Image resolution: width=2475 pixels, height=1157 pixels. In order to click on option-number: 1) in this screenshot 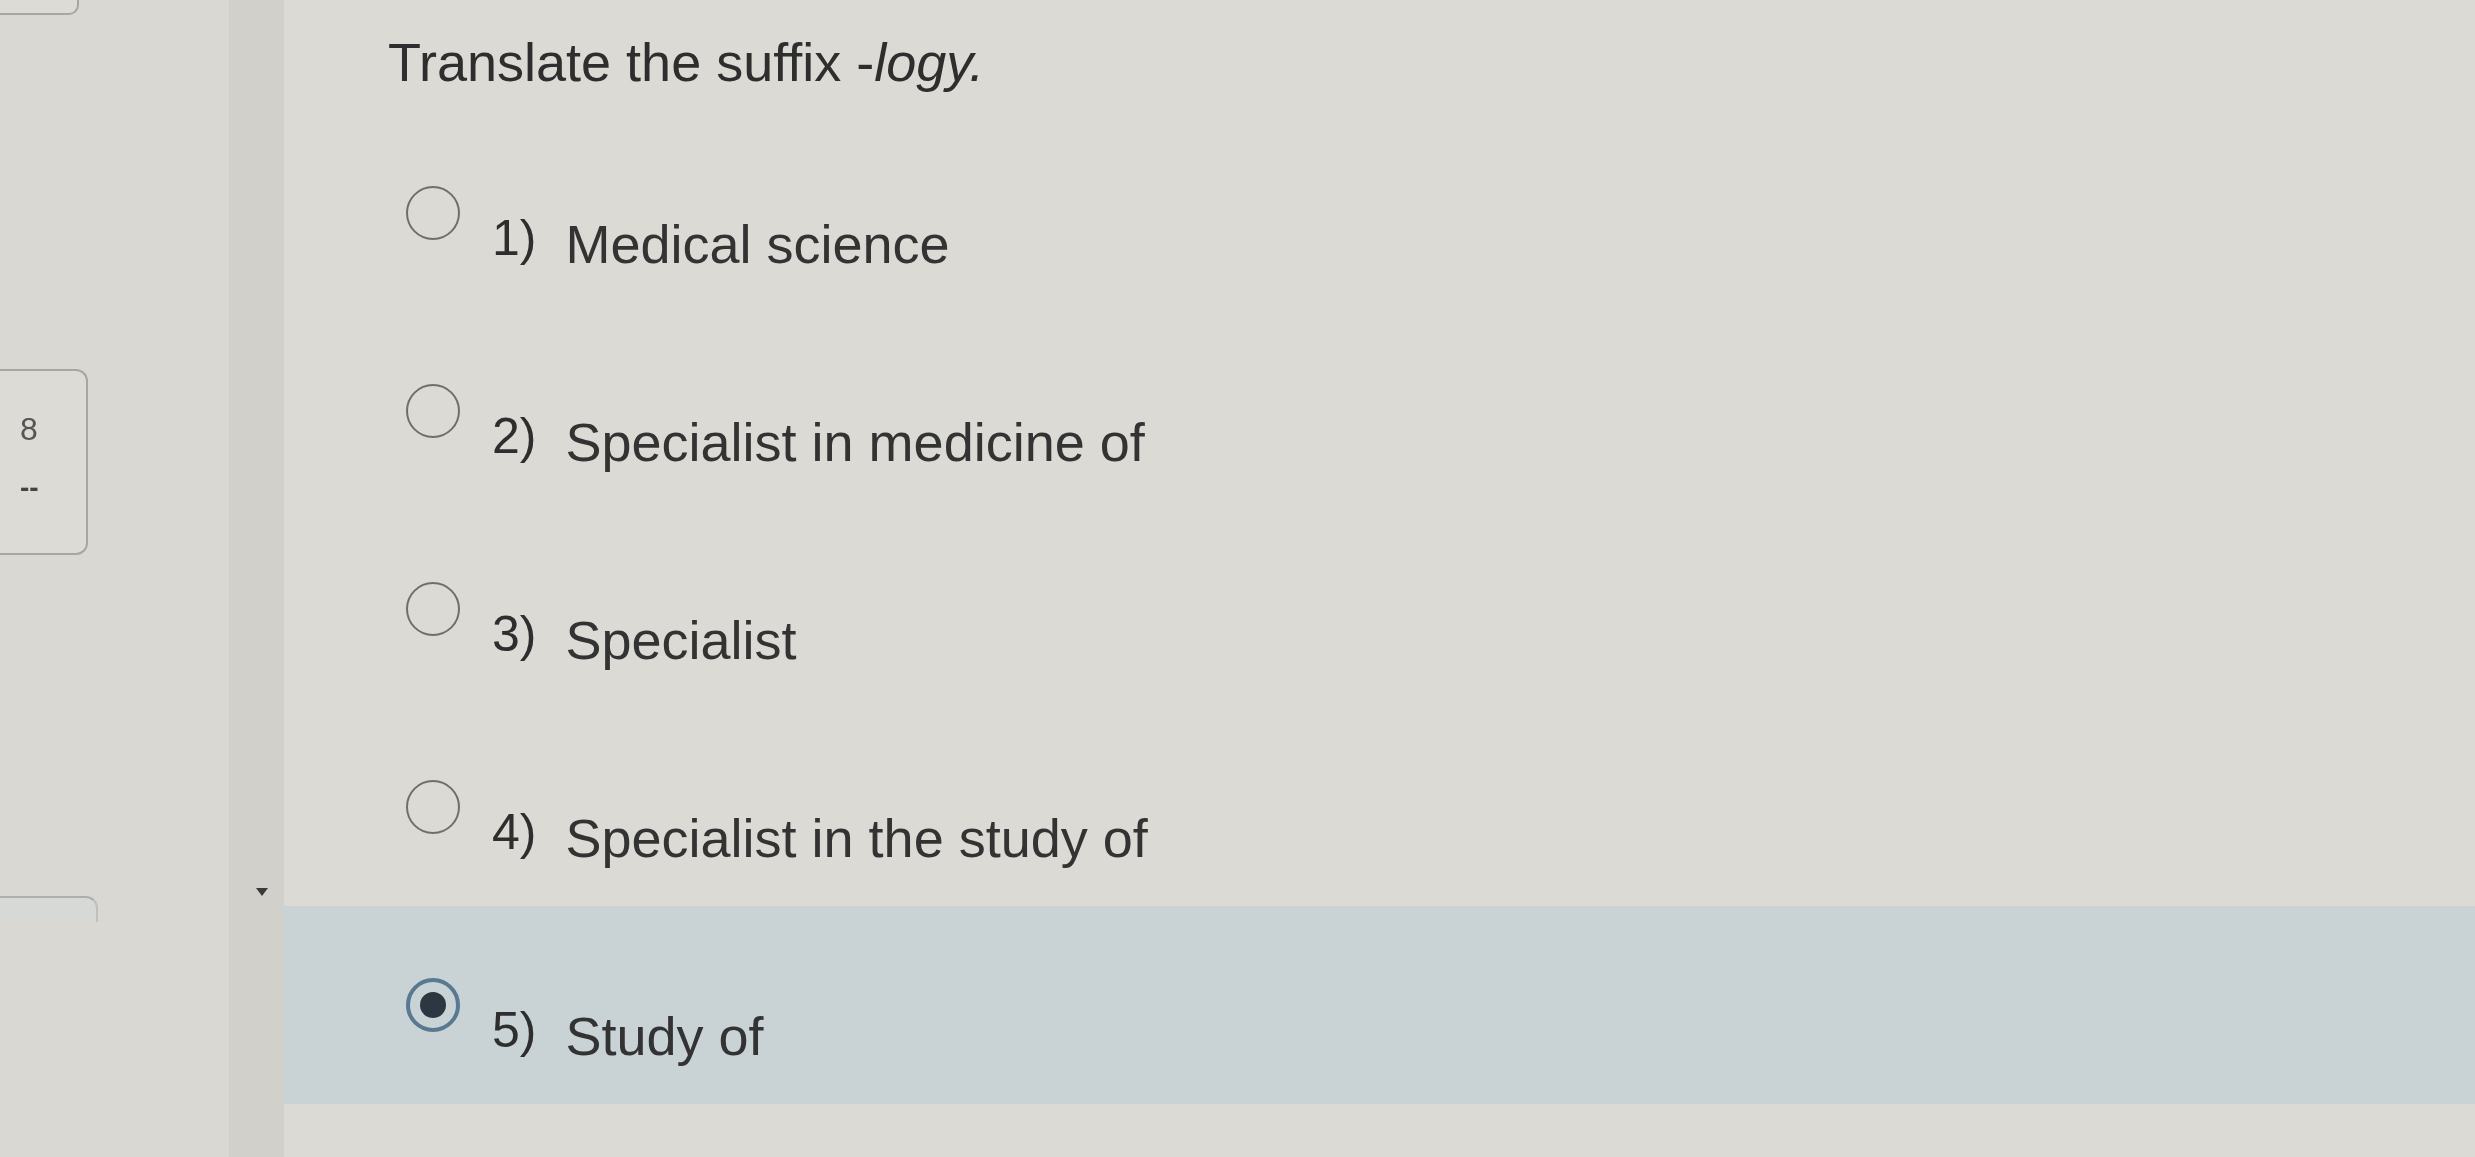, I will do `click(514, 238)`.